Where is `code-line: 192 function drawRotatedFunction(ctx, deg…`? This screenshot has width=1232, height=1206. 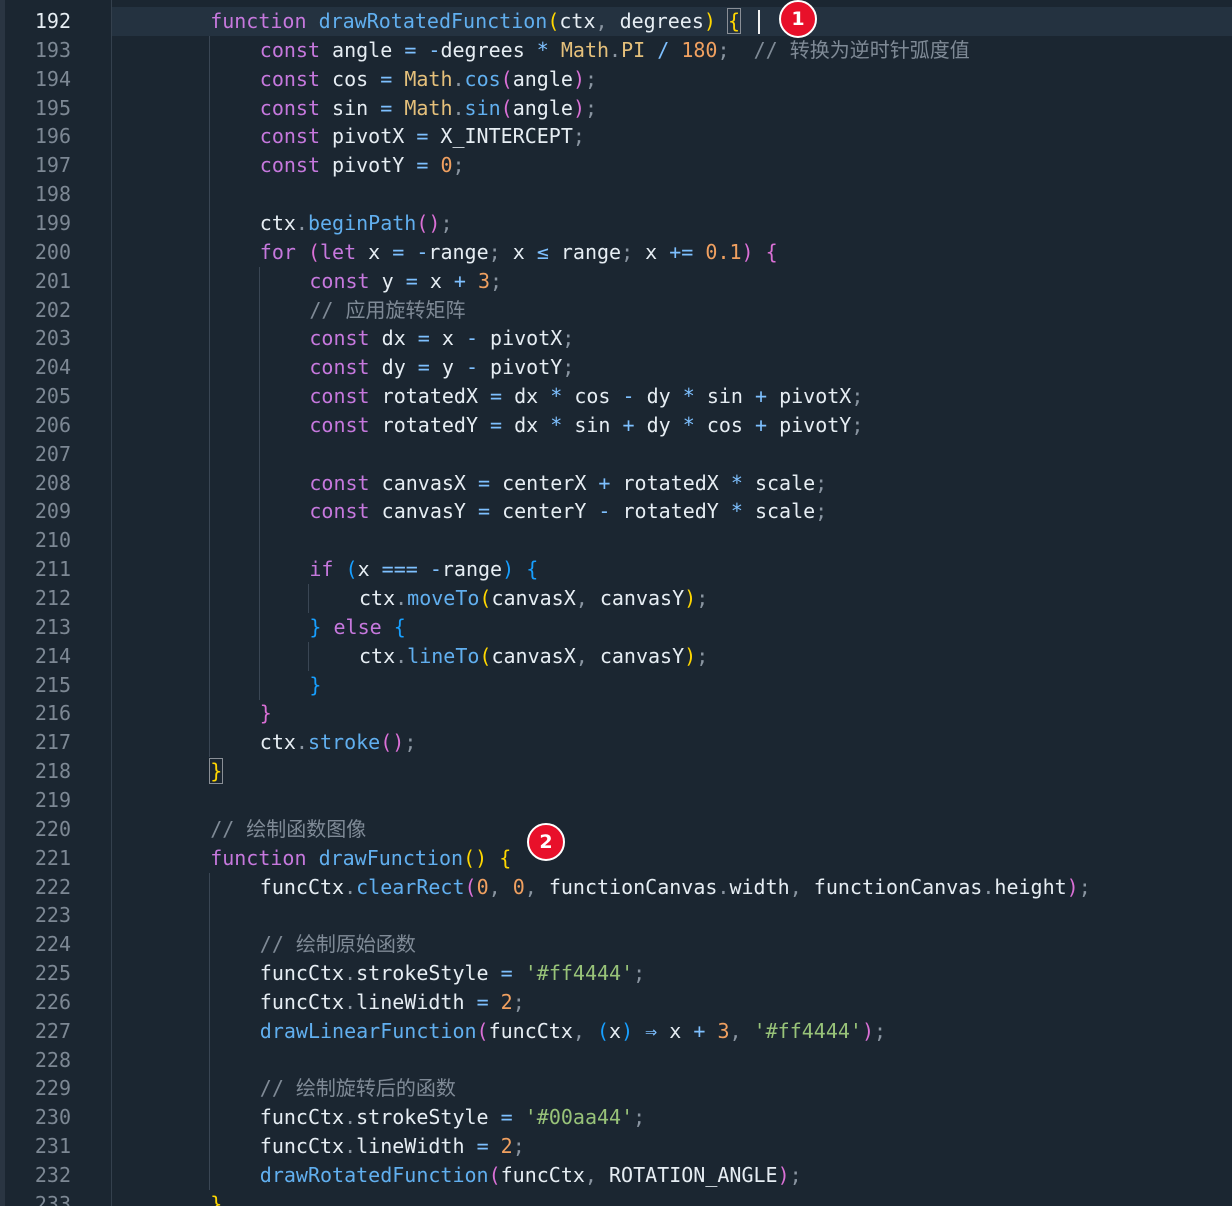 code-line: 192 function drawRotatedFunction(ctx, deg… is located at coordinates (616, 21).